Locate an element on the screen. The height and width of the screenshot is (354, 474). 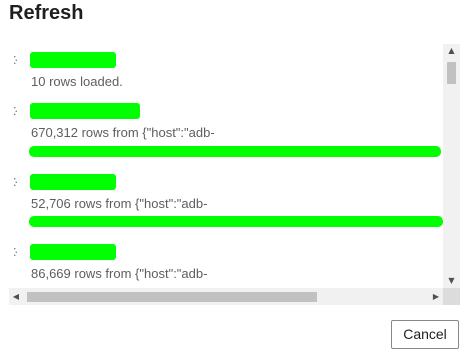
item-status-text: 10 rows loaded. is located at coordinates (77, 81).